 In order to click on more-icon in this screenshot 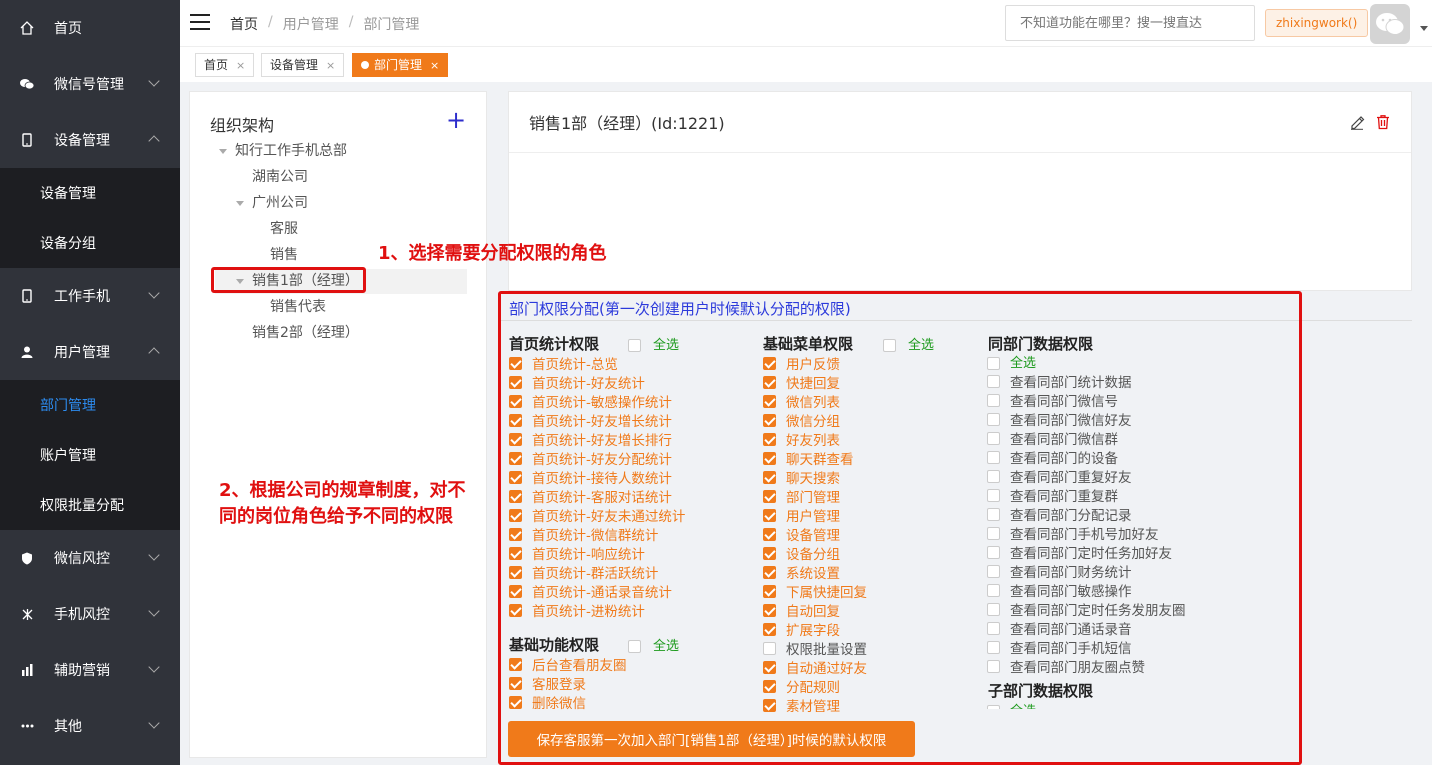, I will do `click(27, 726)`.